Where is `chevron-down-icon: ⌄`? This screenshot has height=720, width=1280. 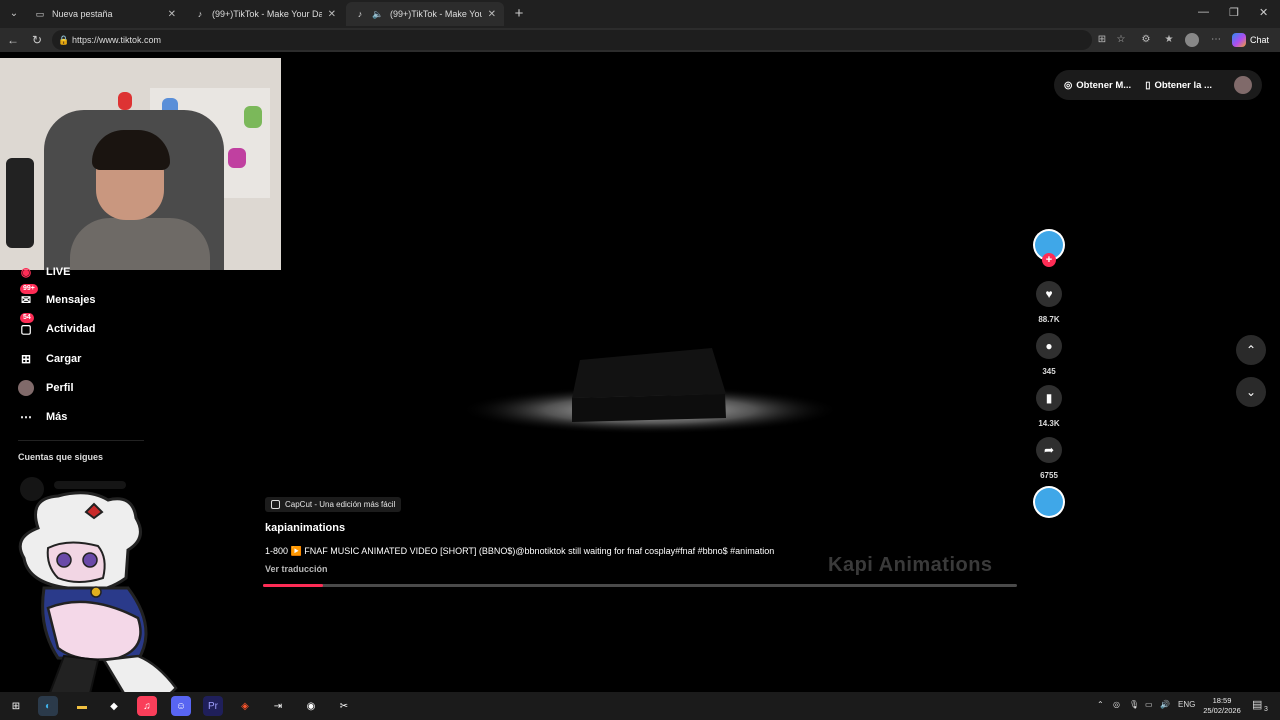
chevron-down-icon: ⌄ is located at coordinates (1251, 392).